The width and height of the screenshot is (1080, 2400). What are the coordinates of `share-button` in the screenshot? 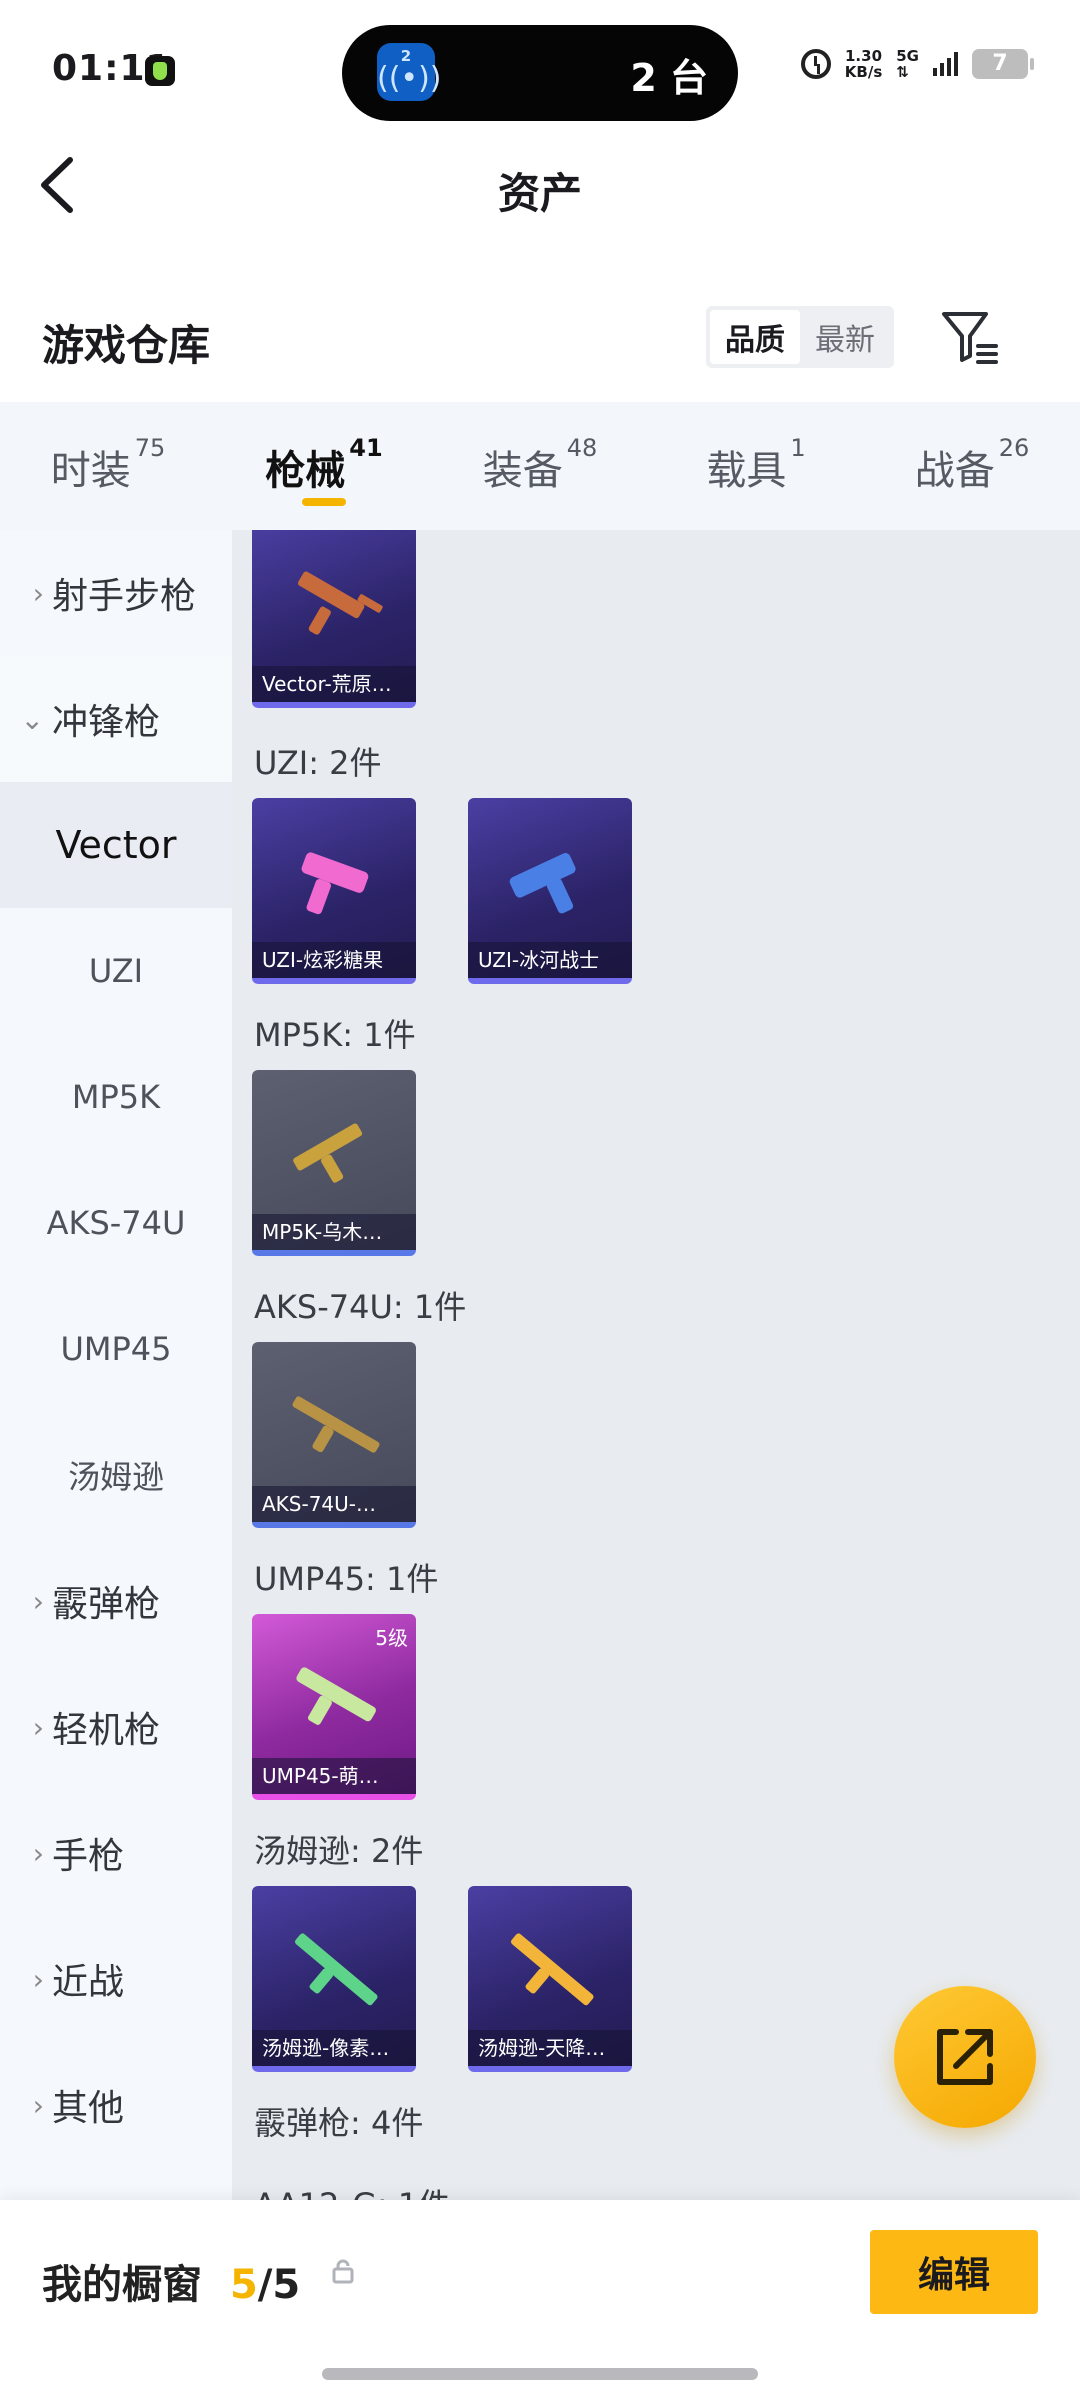 It's located at (965, 2057).